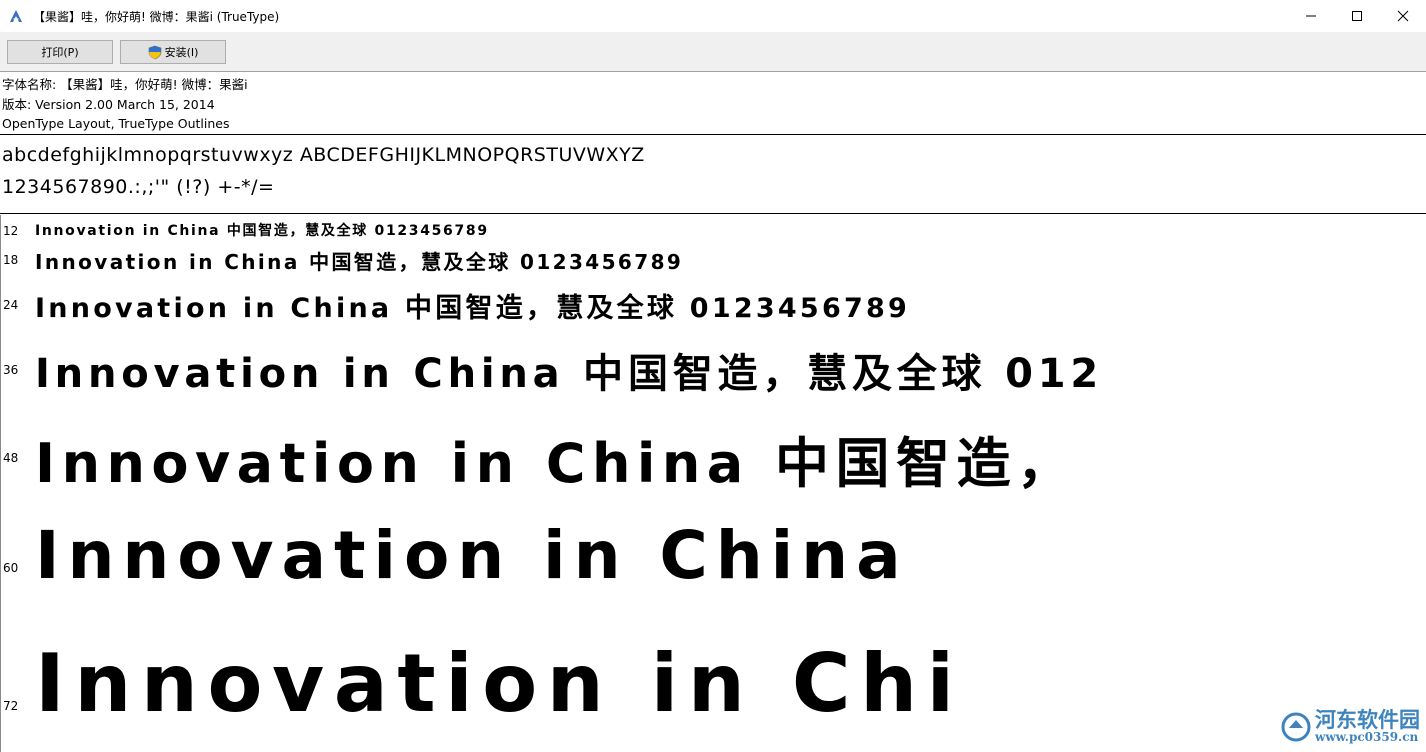 This screenshot has width=1426, height=752. Describe the element at coordinates (11, 260) in the screenshot. I see `size-label: 18` at that location.